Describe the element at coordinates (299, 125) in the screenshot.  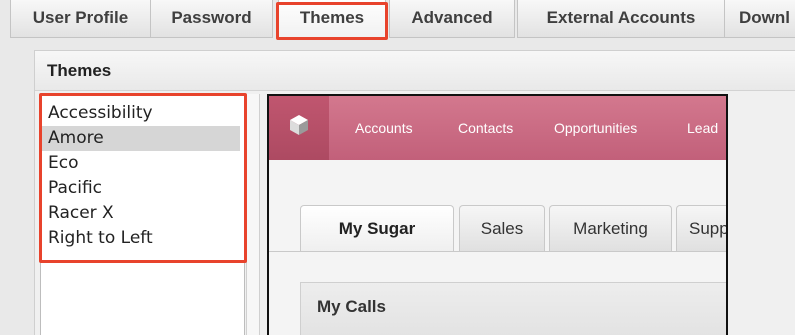
I see `cube-icon` at that location.